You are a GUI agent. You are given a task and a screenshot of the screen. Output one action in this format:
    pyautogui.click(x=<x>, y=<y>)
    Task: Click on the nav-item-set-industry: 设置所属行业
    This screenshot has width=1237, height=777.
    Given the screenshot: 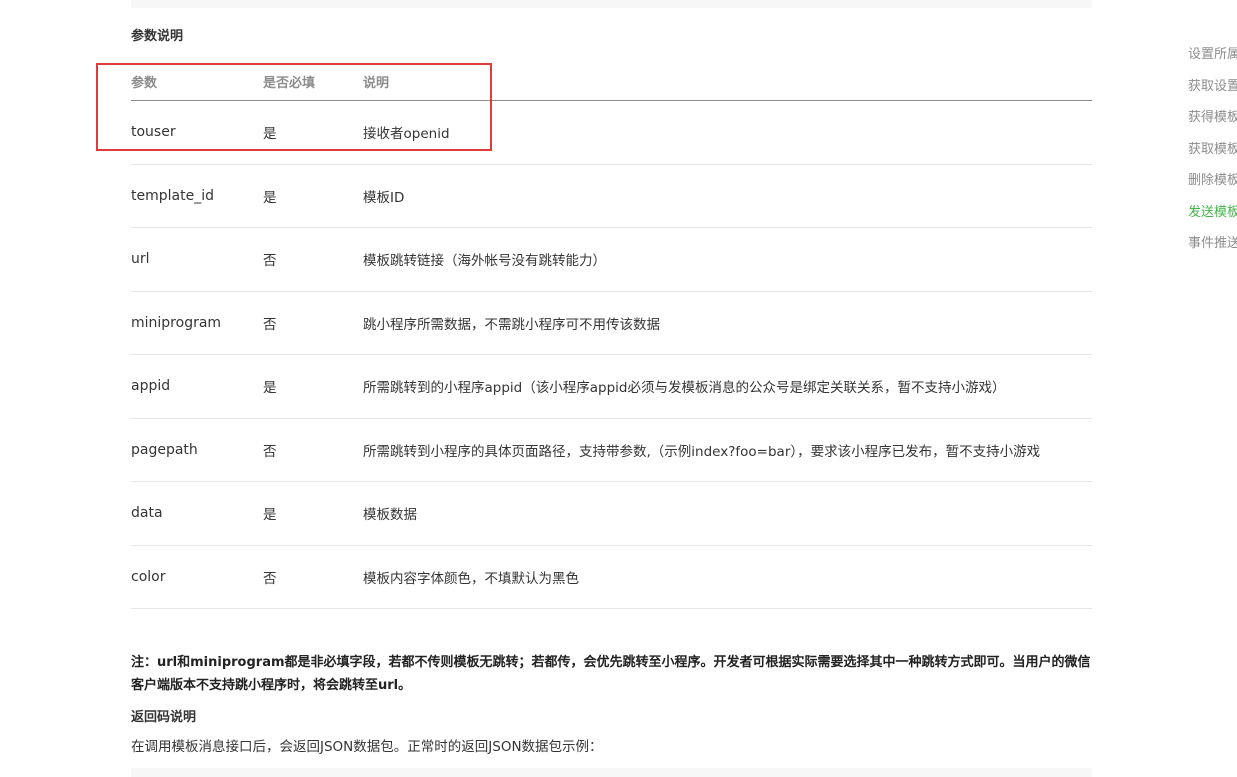 What is the action you would take?
    pyautogui.click(x=1212, y=58)
    